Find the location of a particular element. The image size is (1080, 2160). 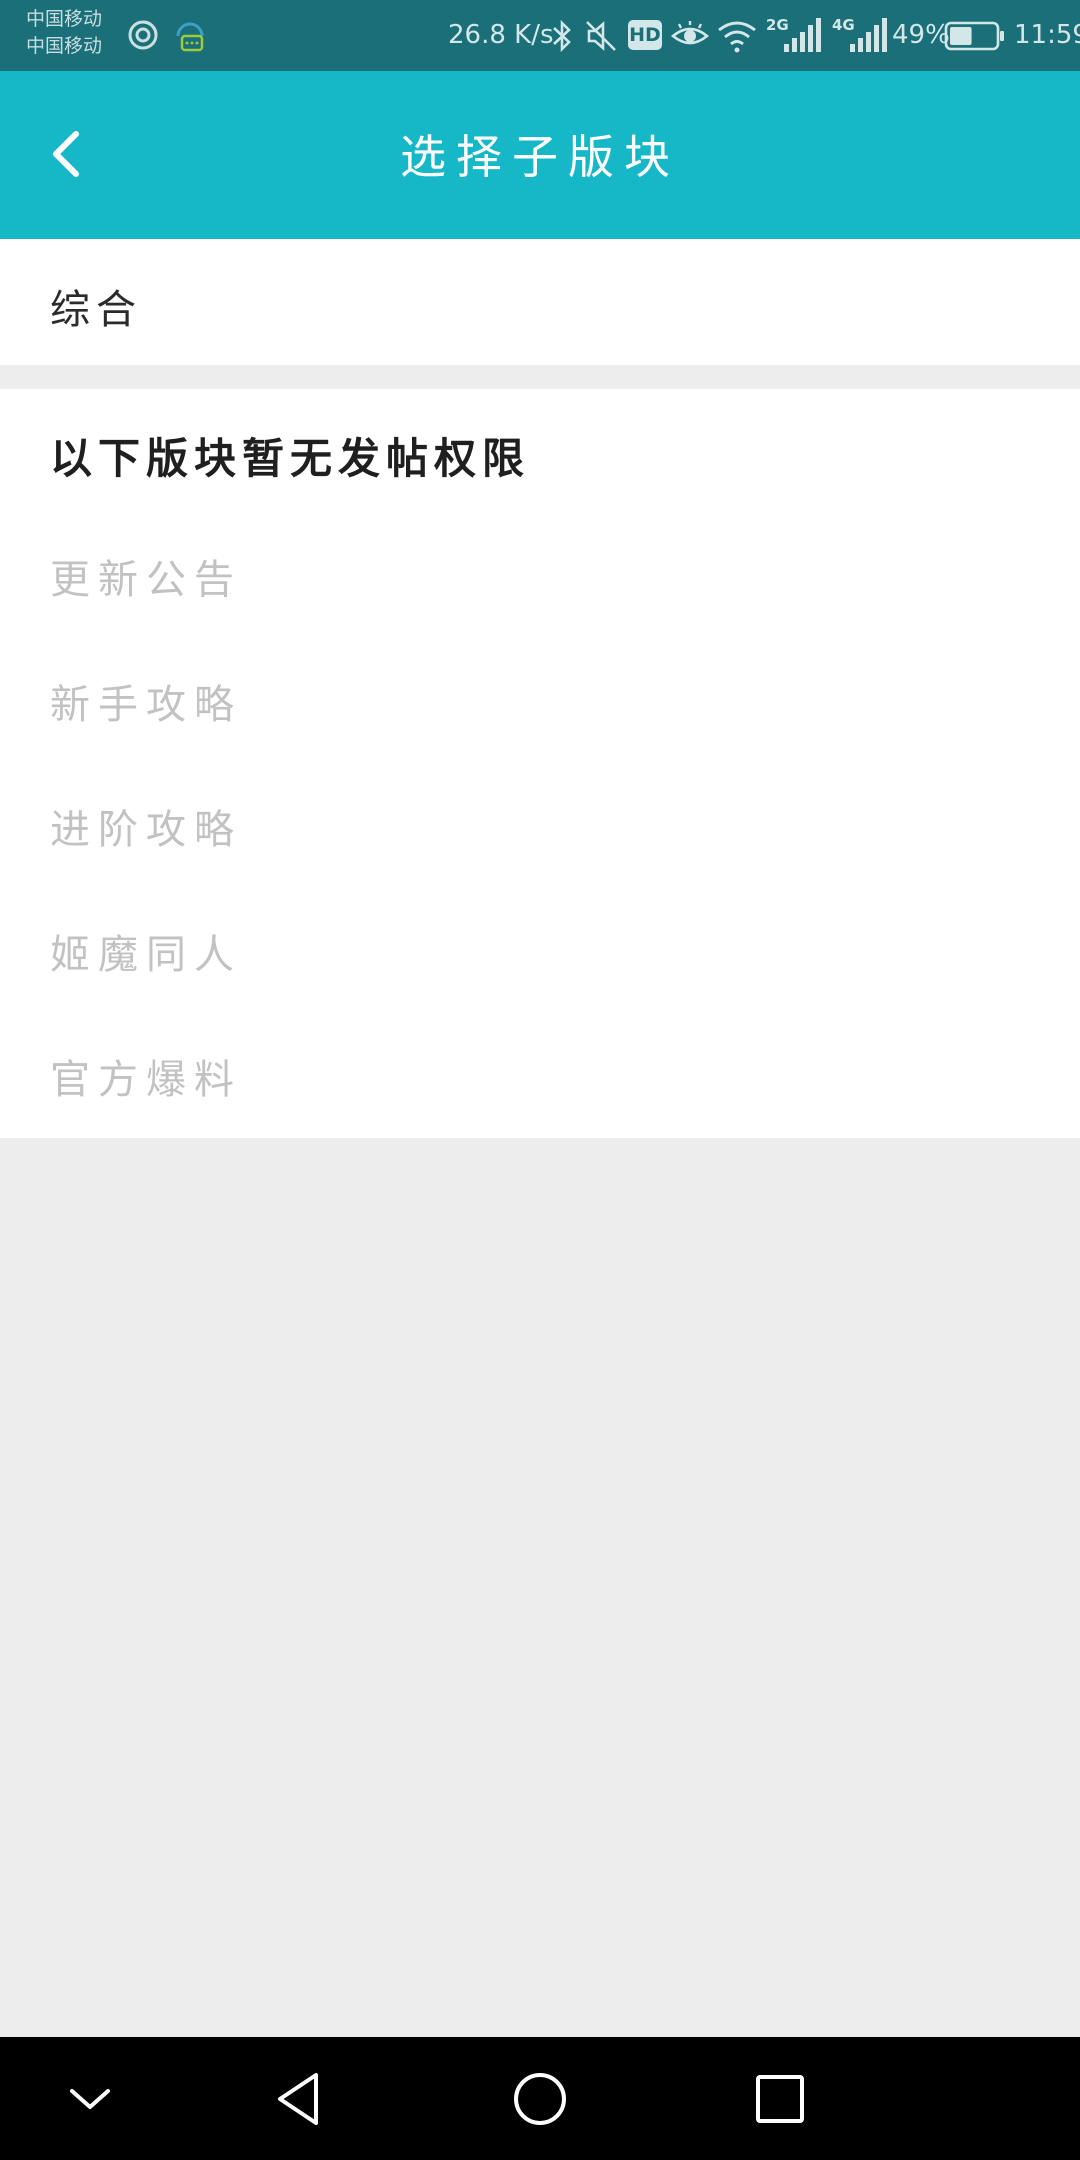

home-circle-icon is located at coordinates (540, 2099).